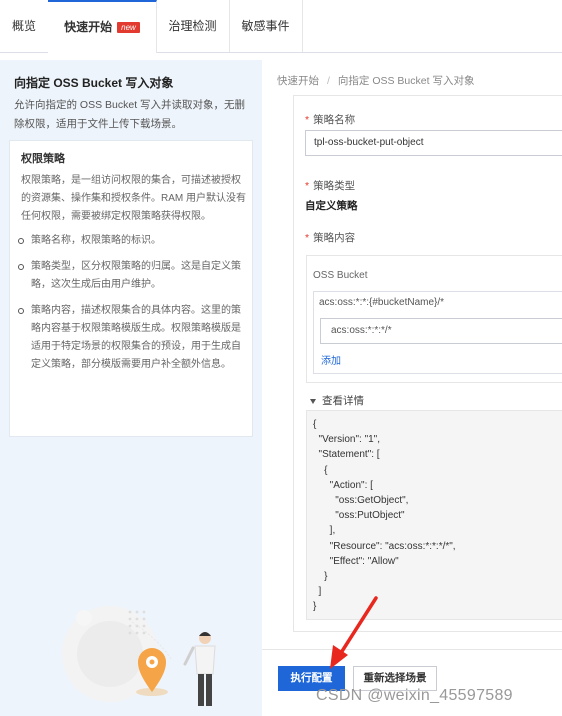 Image resolution: width=562 pixels, height=716 pixels. What do you see at coordinates (96, 240) in the screenshot?
I see `bullet-text: 策略名称，权限策略的标识。` at bounding box center [96, 240].